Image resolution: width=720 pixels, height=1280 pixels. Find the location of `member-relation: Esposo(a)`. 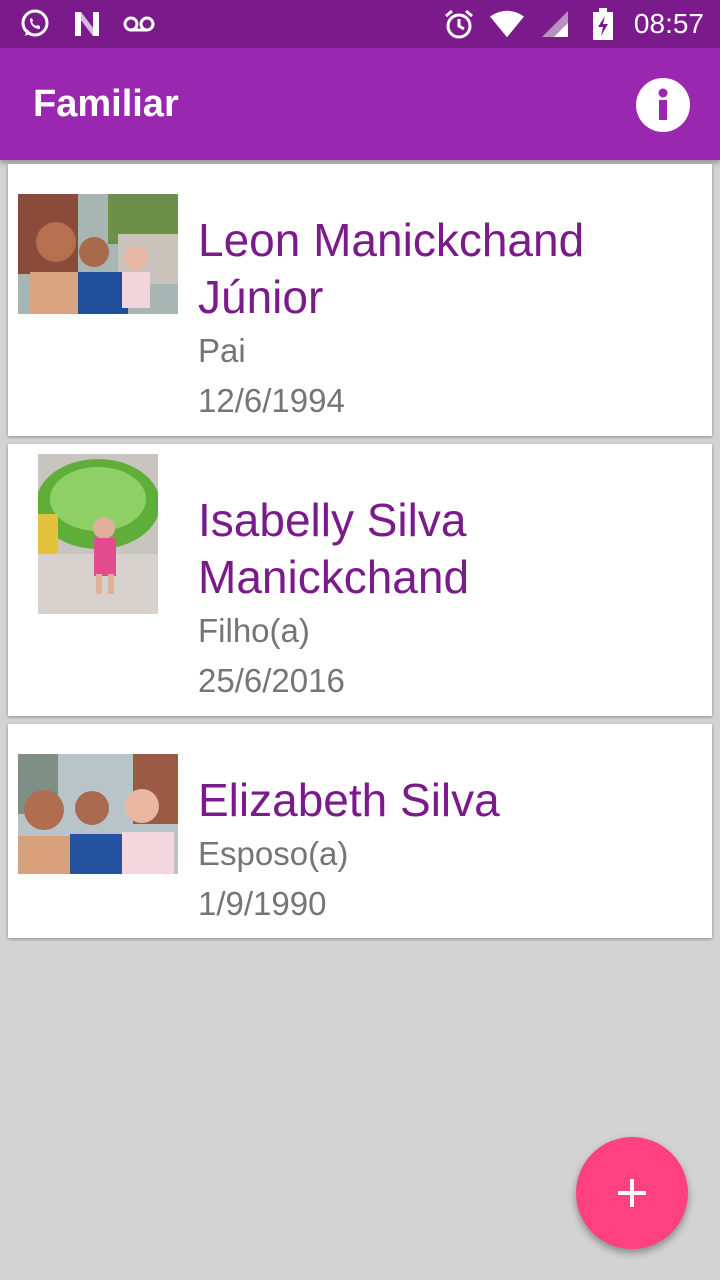

member-relation: Esposo(a) is located at coordinates (273, 853).